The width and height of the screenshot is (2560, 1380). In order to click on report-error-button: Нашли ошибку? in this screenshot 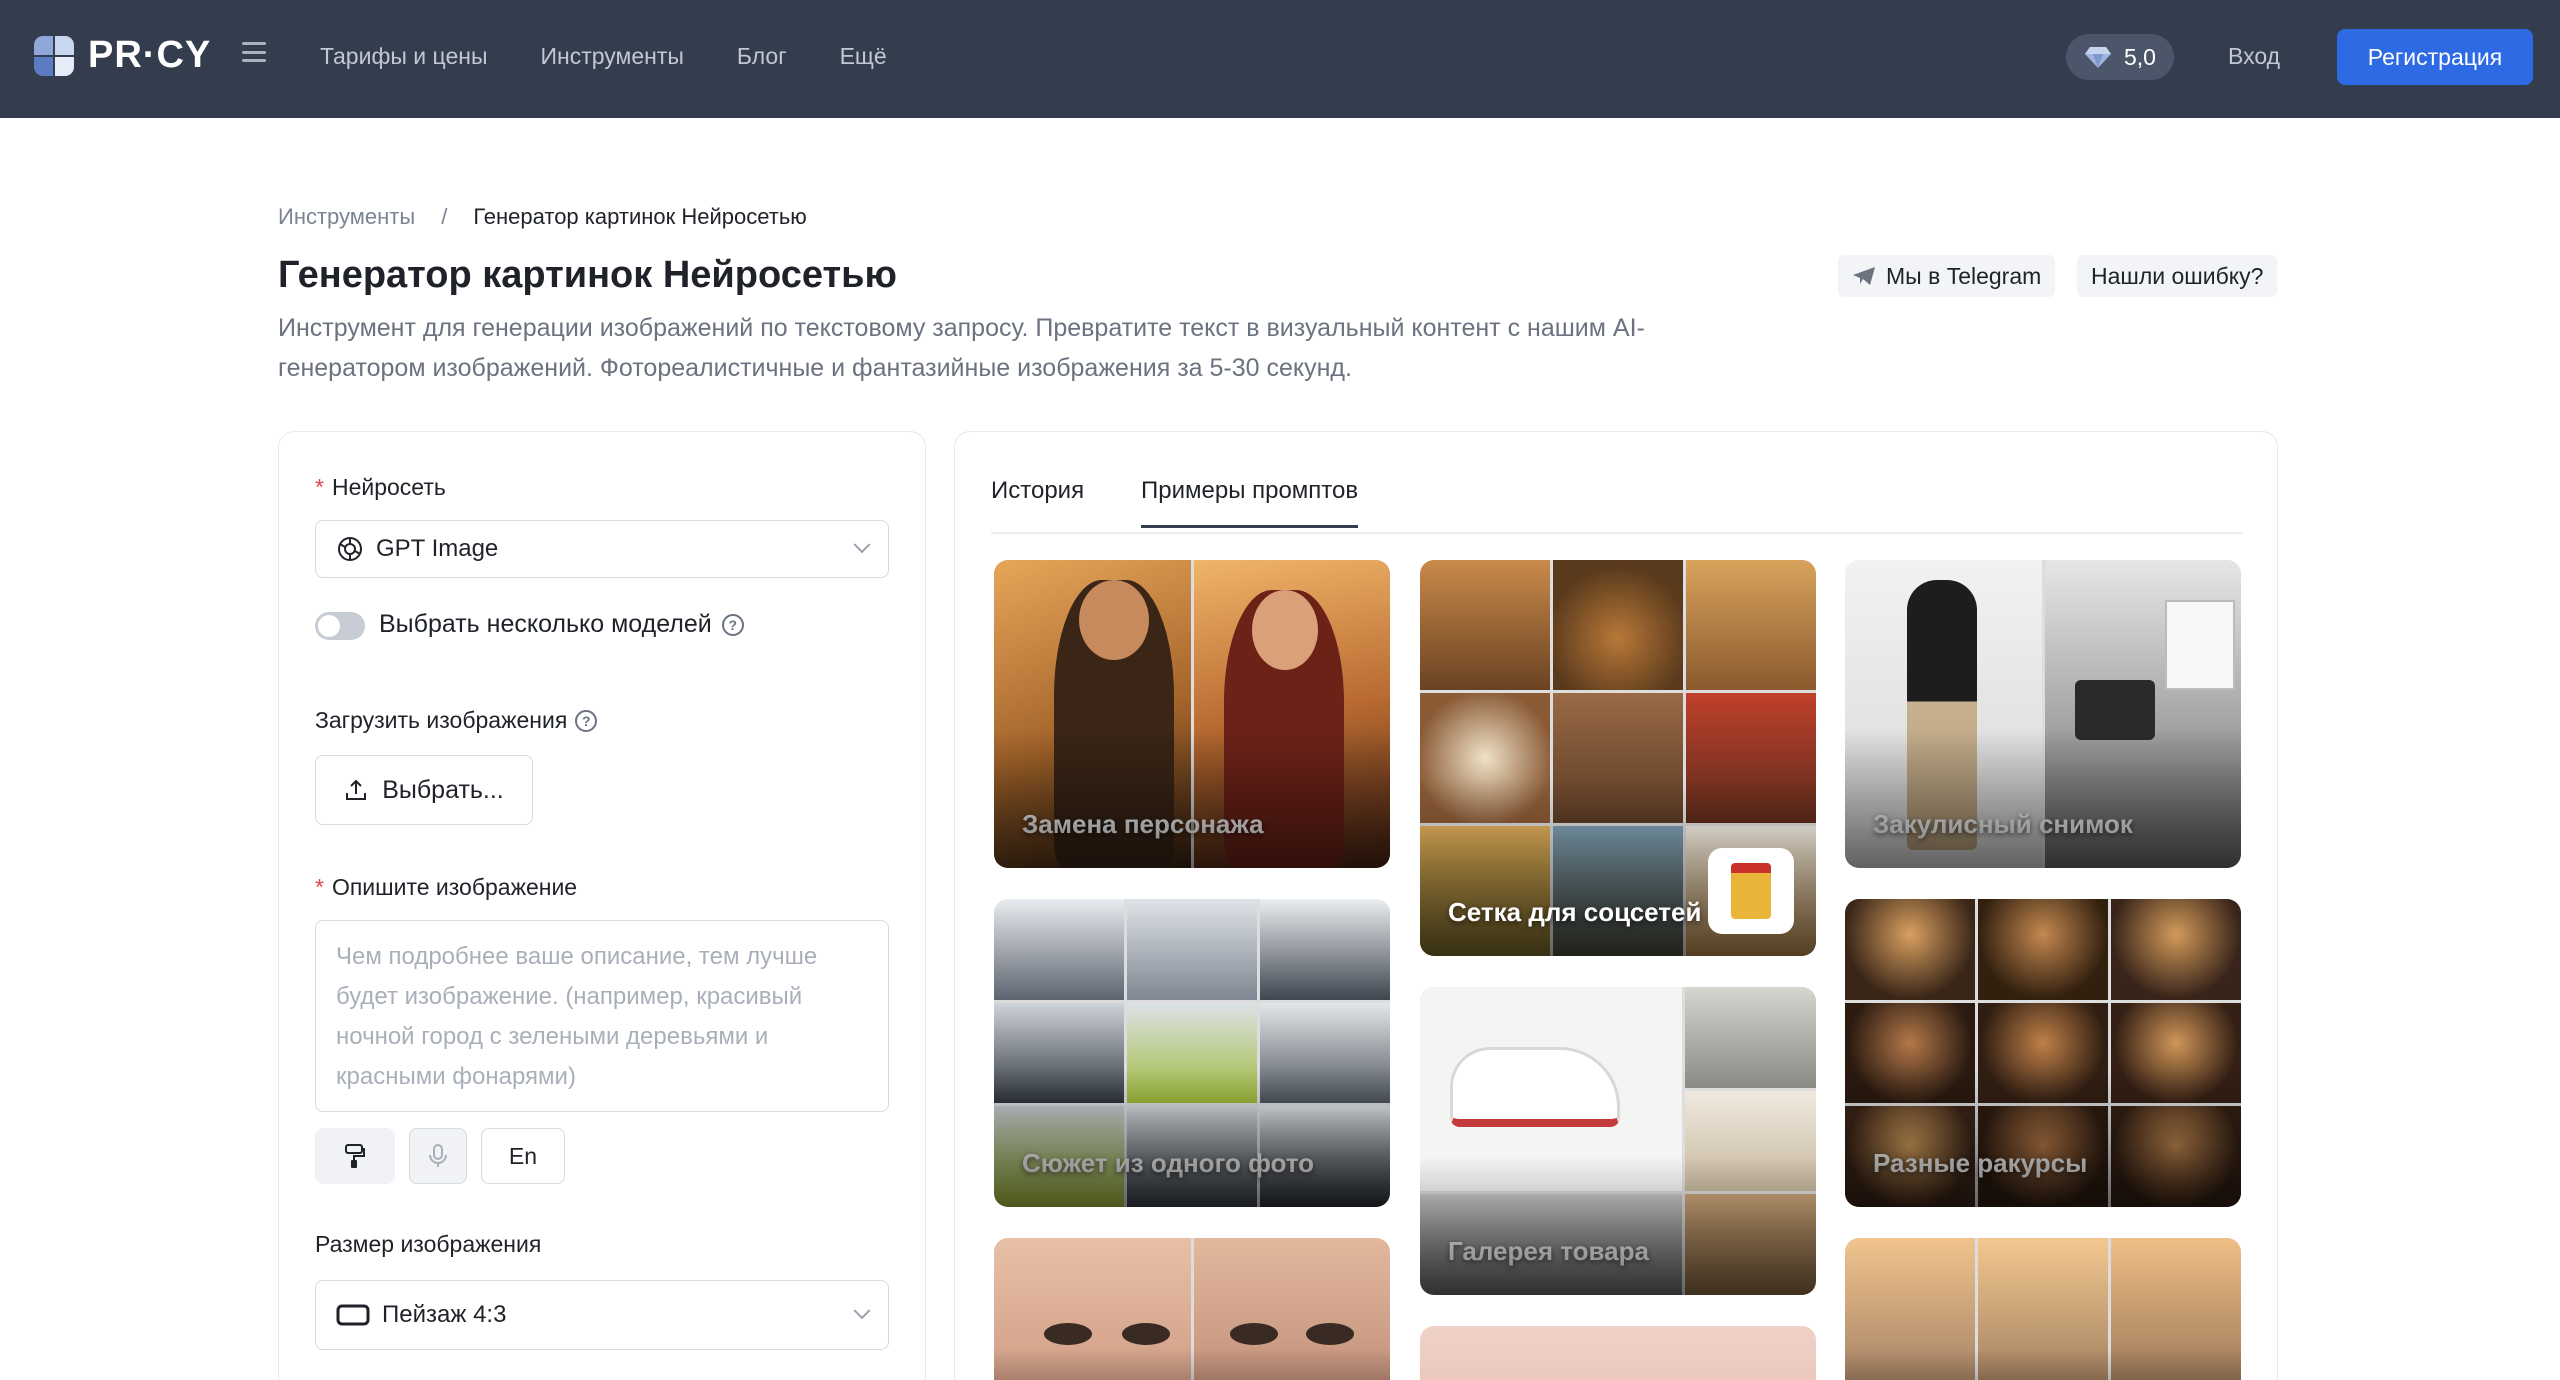, I will do `click(2177, 276)`.